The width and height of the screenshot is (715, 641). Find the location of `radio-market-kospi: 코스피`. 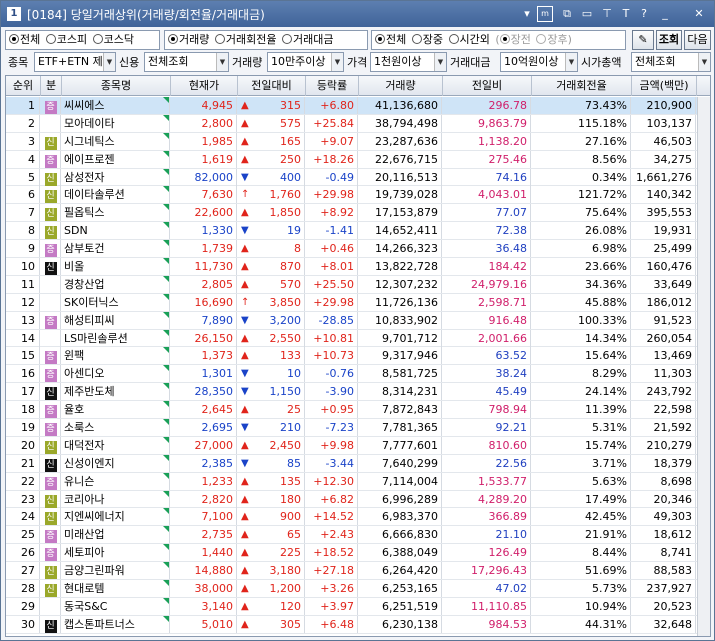

radio-market-kospi: 코스피 is located at coordinates (66, 40).